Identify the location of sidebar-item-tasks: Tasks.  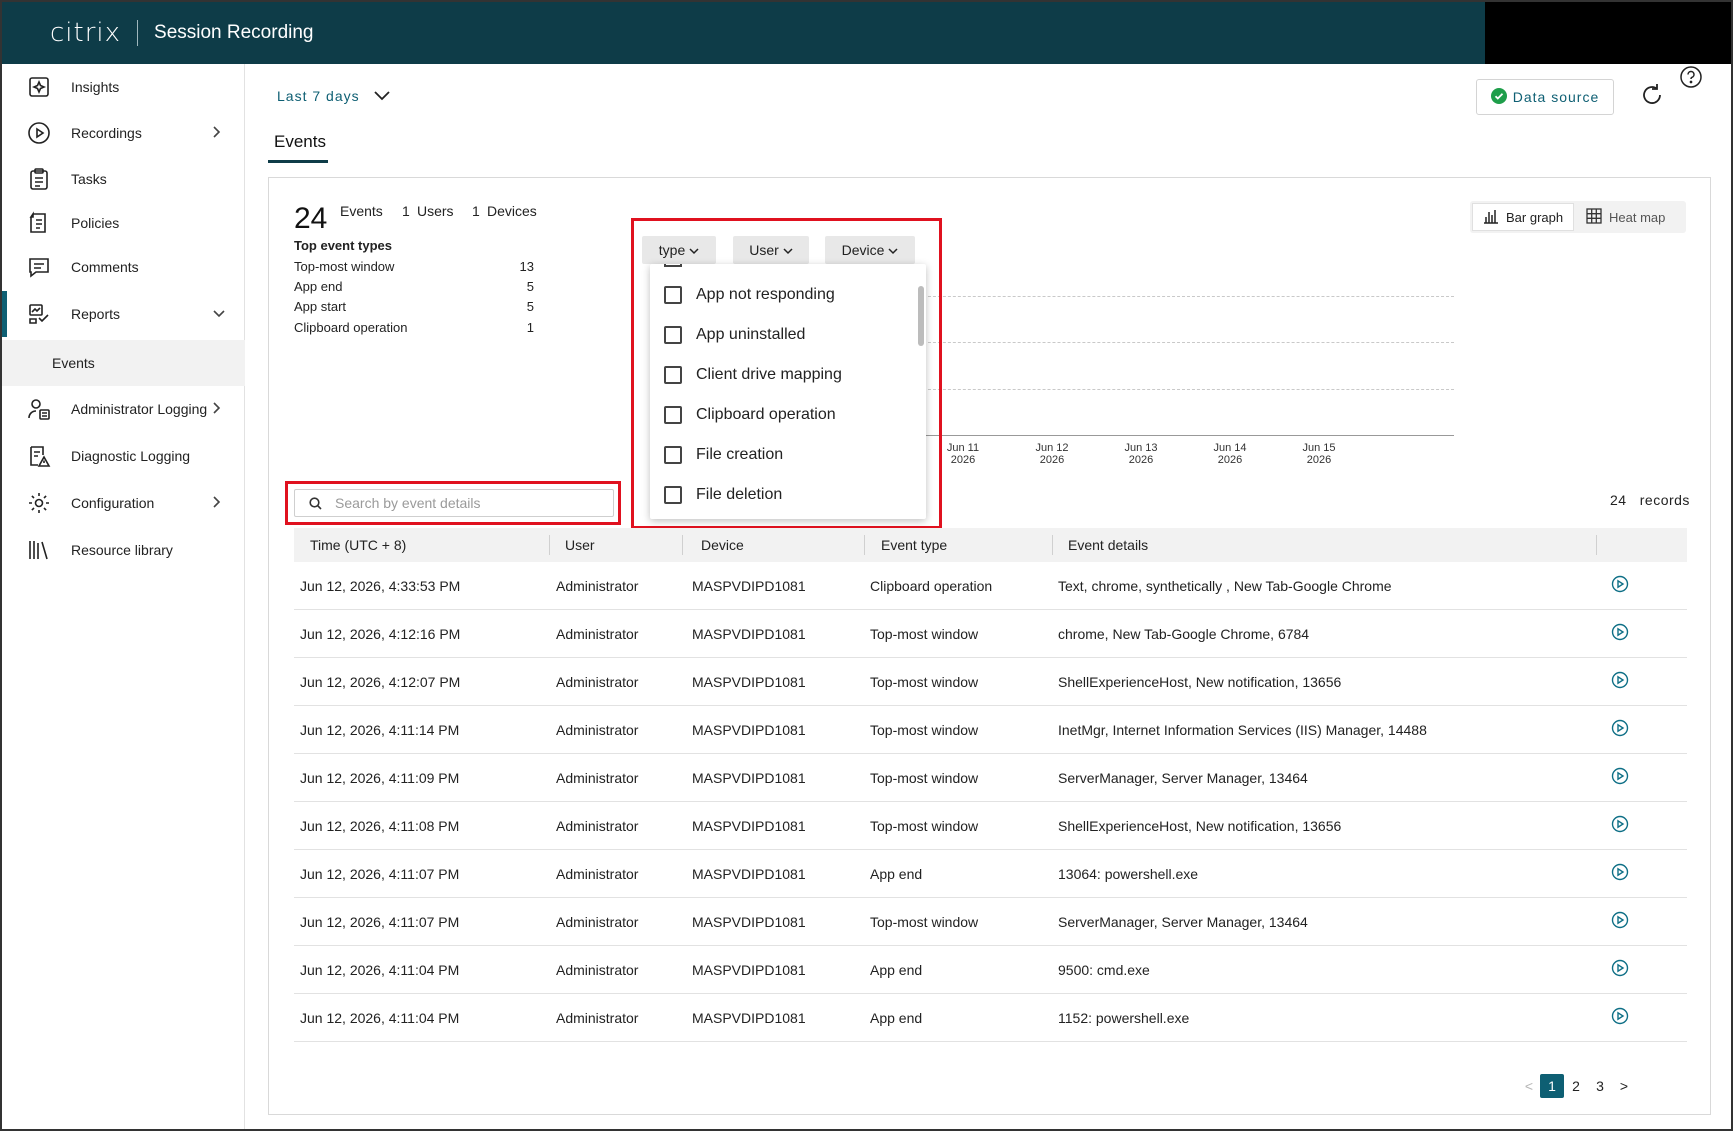
(123, 179).